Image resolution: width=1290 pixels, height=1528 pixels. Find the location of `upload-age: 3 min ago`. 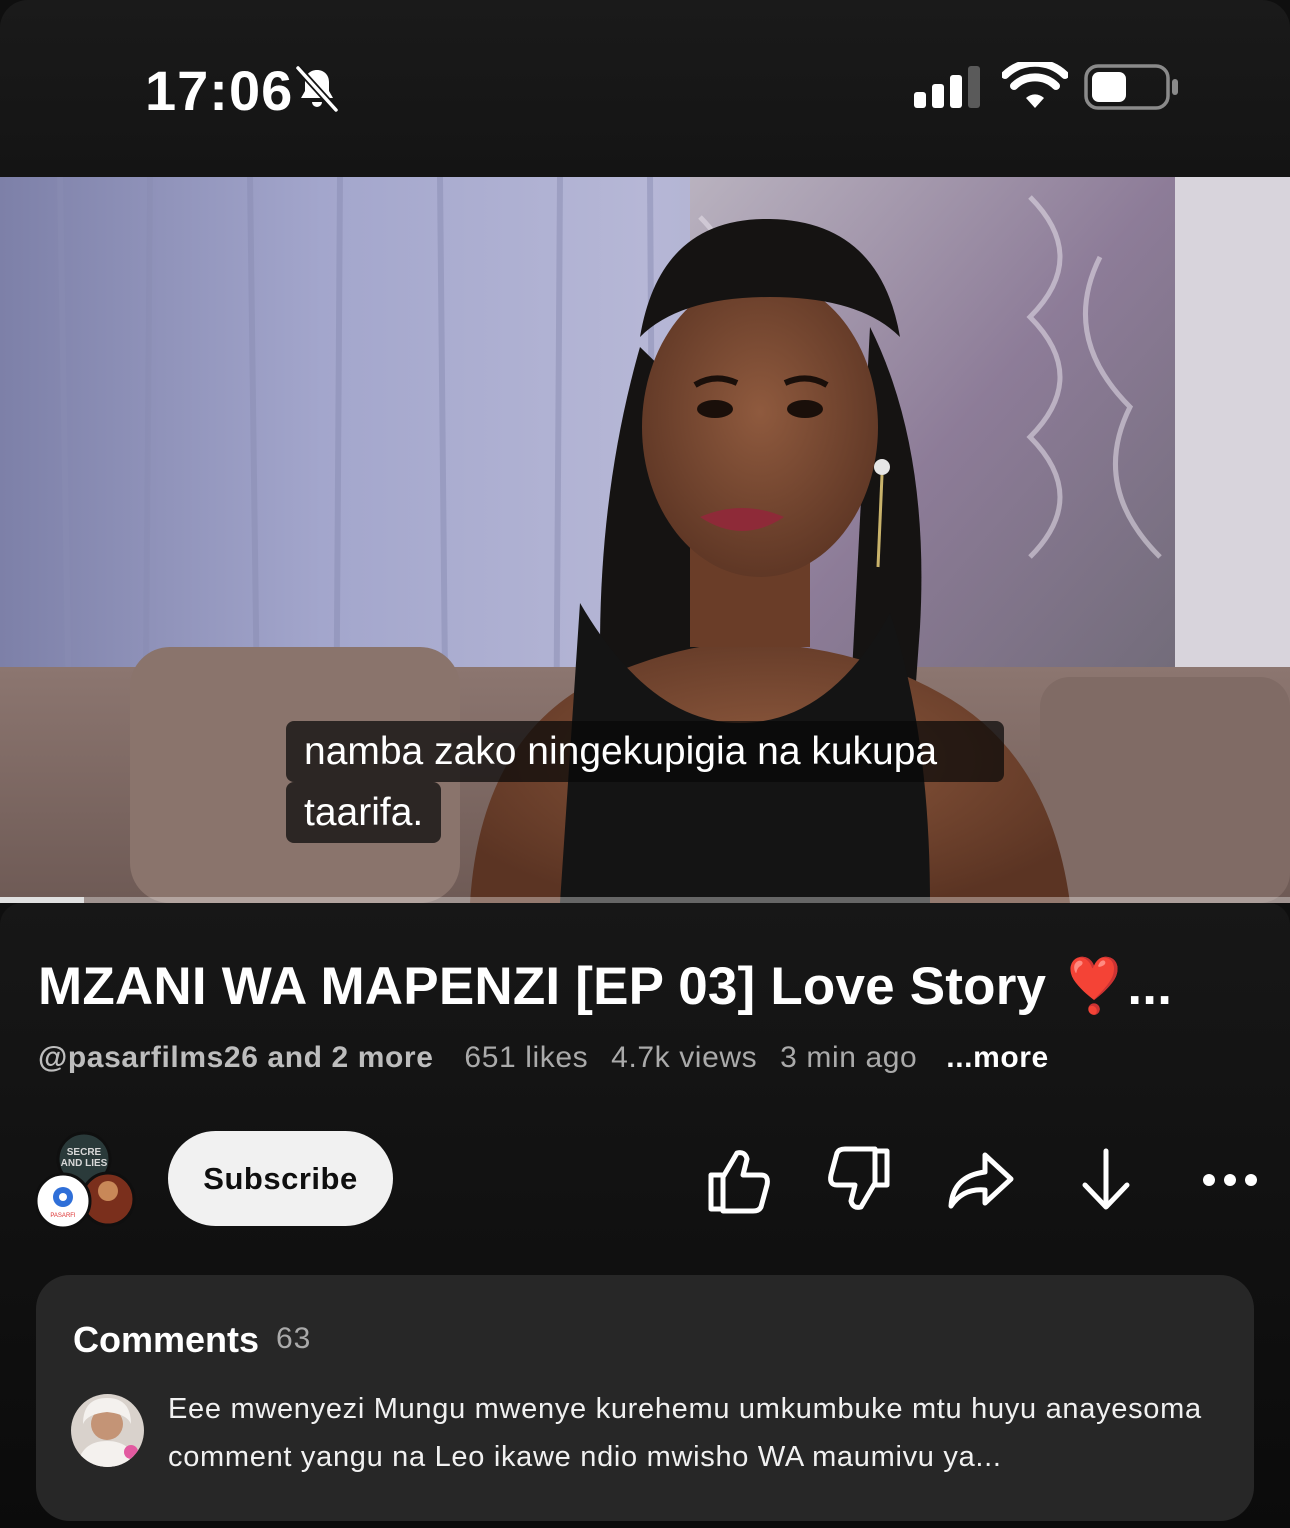

upload-age: 3 min ago is located at coordinates (849, 1057).